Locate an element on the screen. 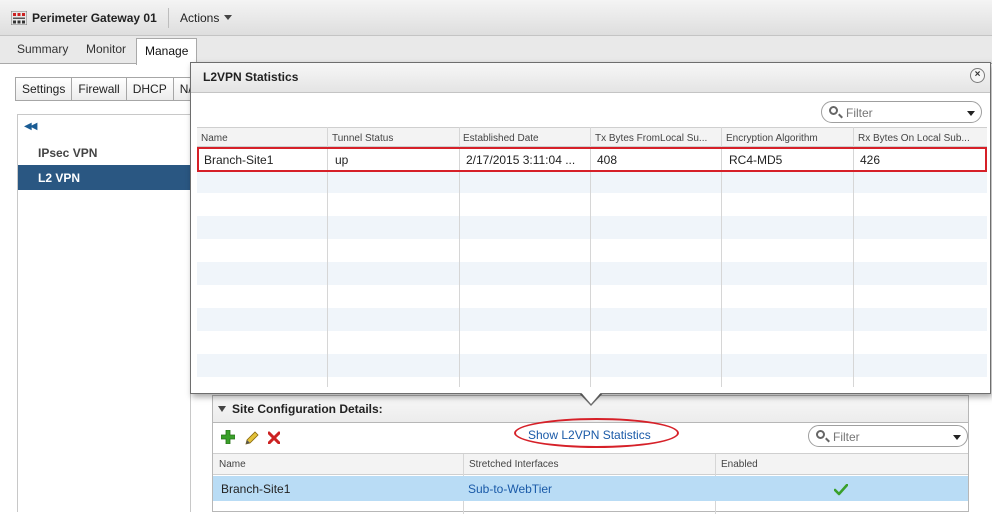  column-header-encryption: Encryption Algorithm is located at coordinates (789, 138).